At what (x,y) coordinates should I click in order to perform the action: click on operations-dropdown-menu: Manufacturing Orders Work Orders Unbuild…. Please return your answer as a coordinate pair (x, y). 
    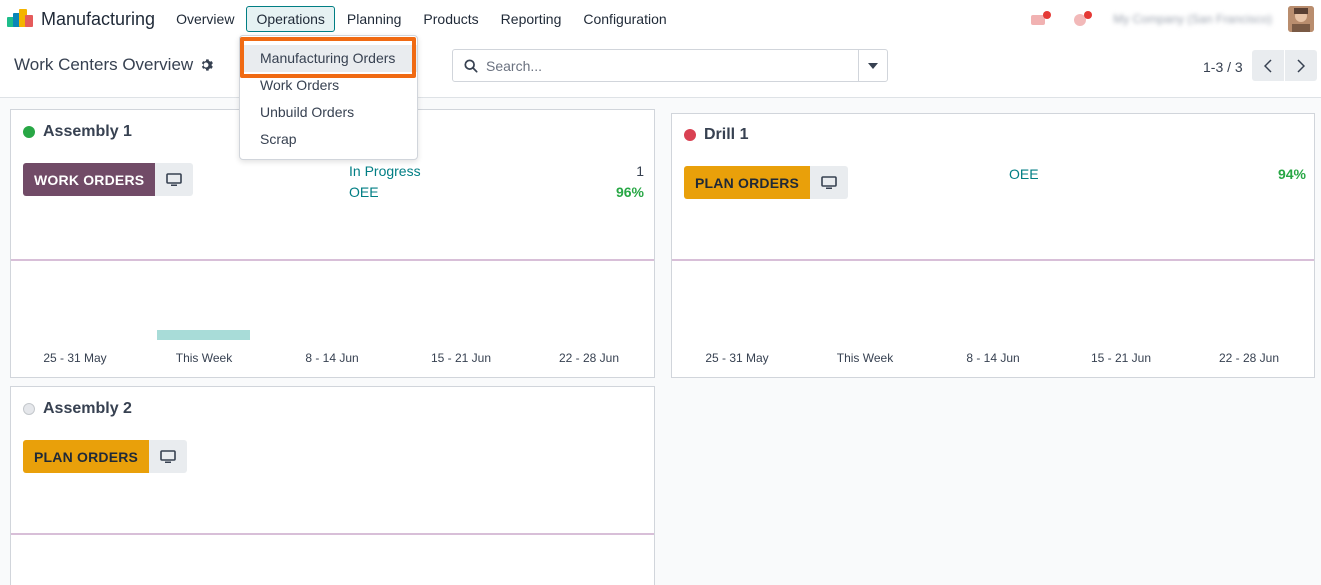
    Looking at the image, I should click on (328, 97).